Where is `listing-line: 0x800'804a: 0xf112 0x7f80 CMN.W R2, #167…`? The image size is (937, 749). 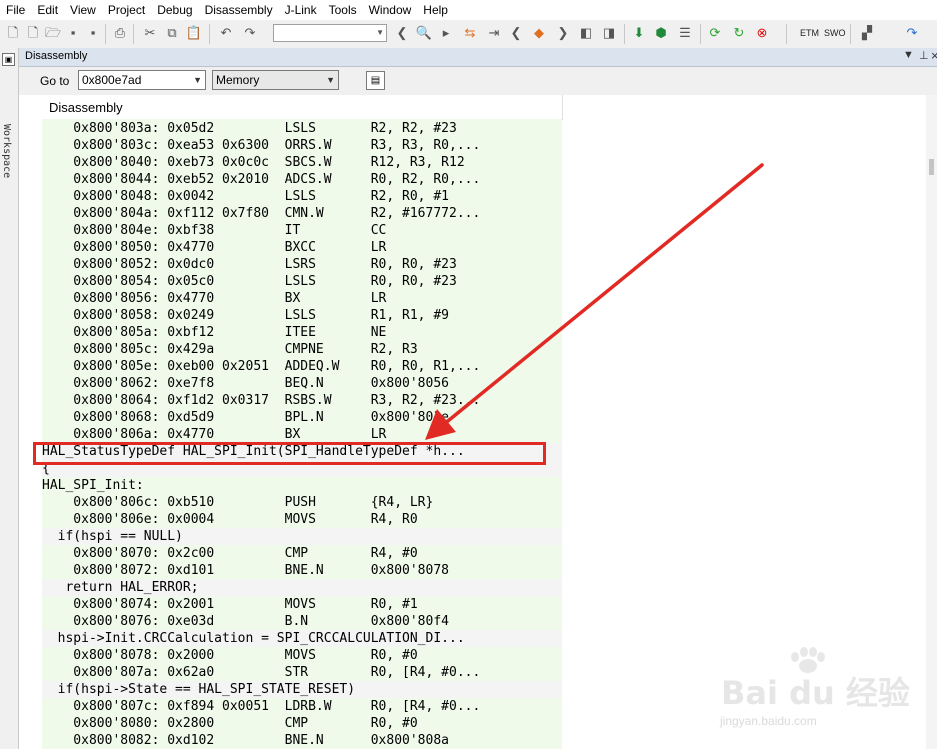
listing-line: 0x800'804a: 0xf112 0x7f80 CMN.W R2, #167… is located at coordinates (302, 213).